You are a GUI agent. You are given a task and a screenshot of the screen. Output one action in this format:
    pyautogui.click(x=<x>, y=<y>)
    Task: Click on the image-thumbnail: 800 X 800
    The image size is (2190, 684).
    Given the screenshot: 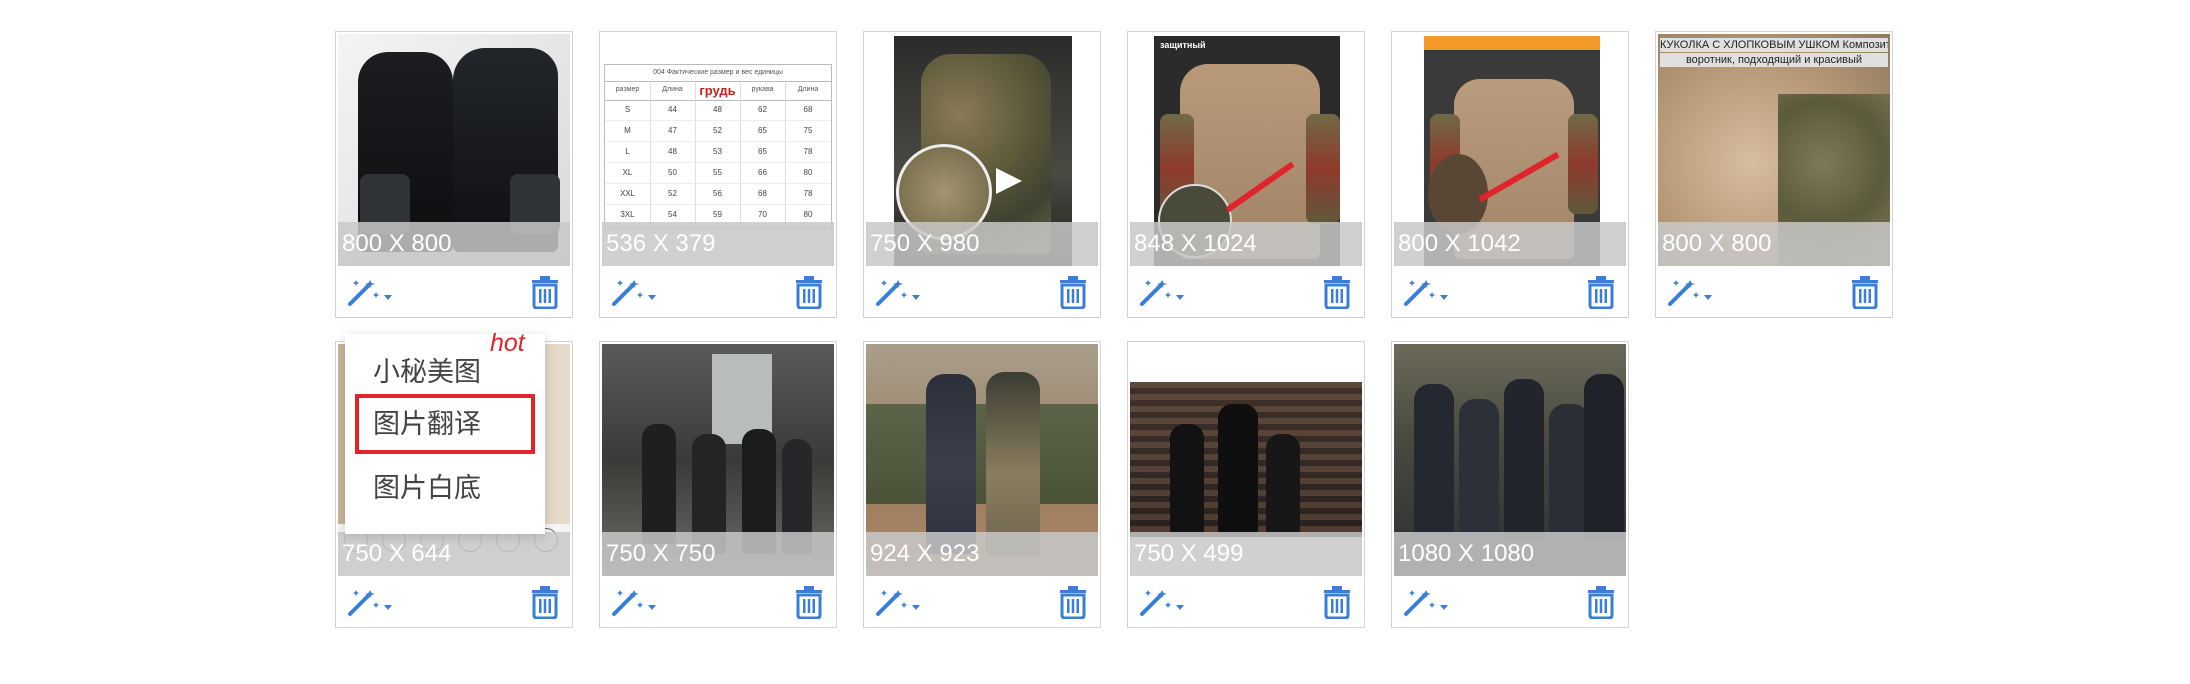 What is the action you would take?
    pyautogui.click(x=454, y=150)
    